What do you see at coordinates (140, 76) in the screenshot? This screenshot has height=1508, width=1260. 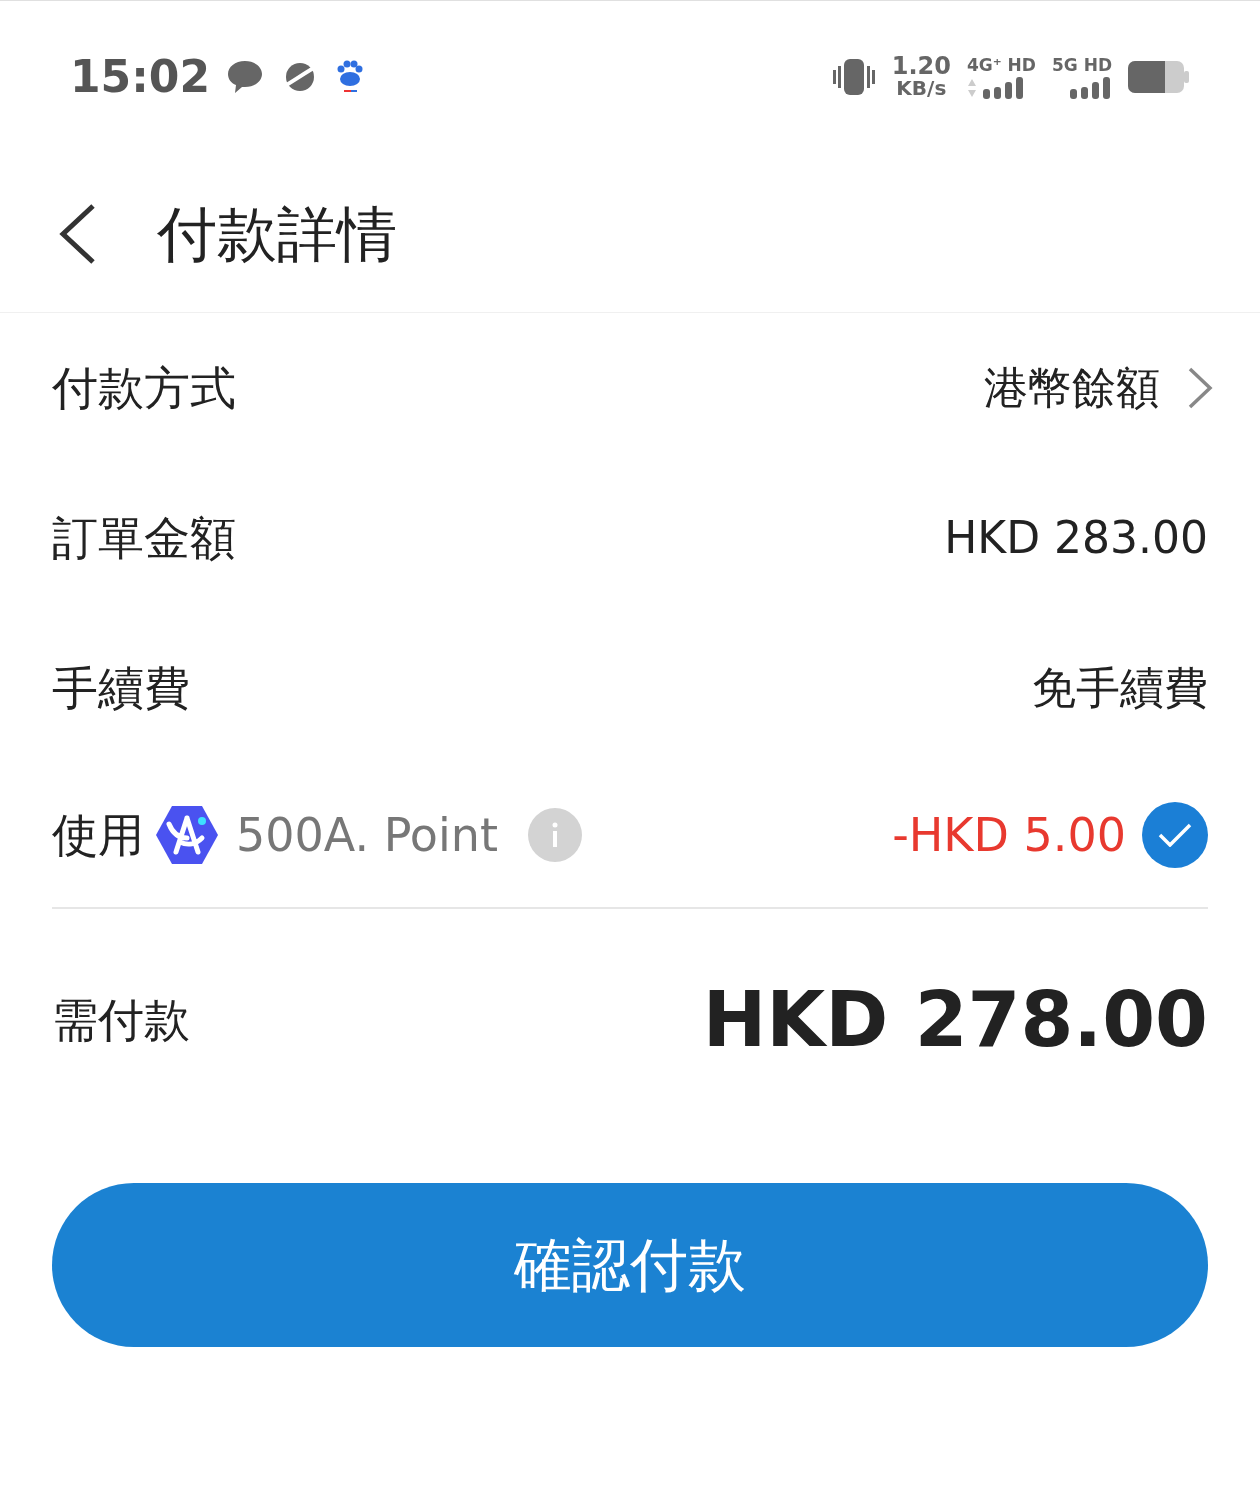 I see `status-time: 15:02` at bounding box center [140, 76].